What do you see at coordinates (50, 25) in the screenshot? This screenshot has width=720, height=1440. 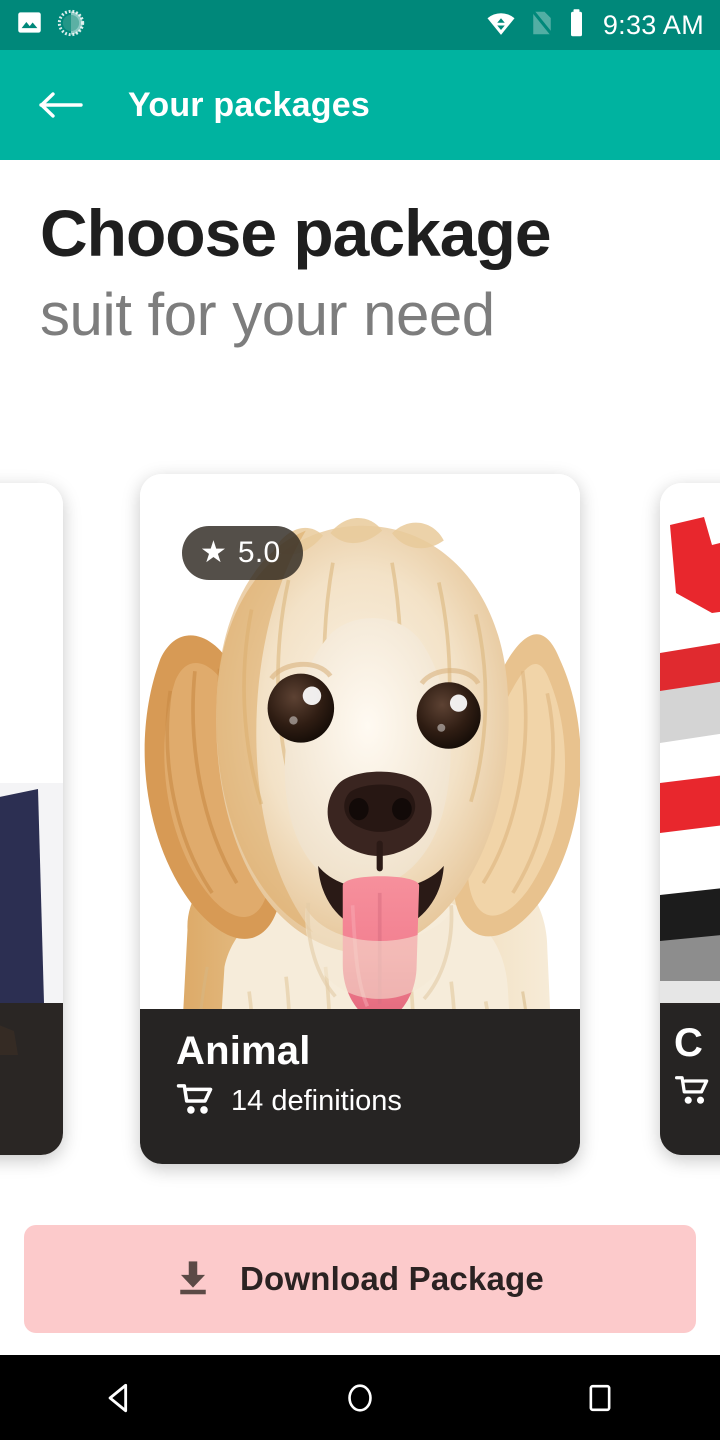 I see `status-bar-left-icons` at bounding box center [50, 25].